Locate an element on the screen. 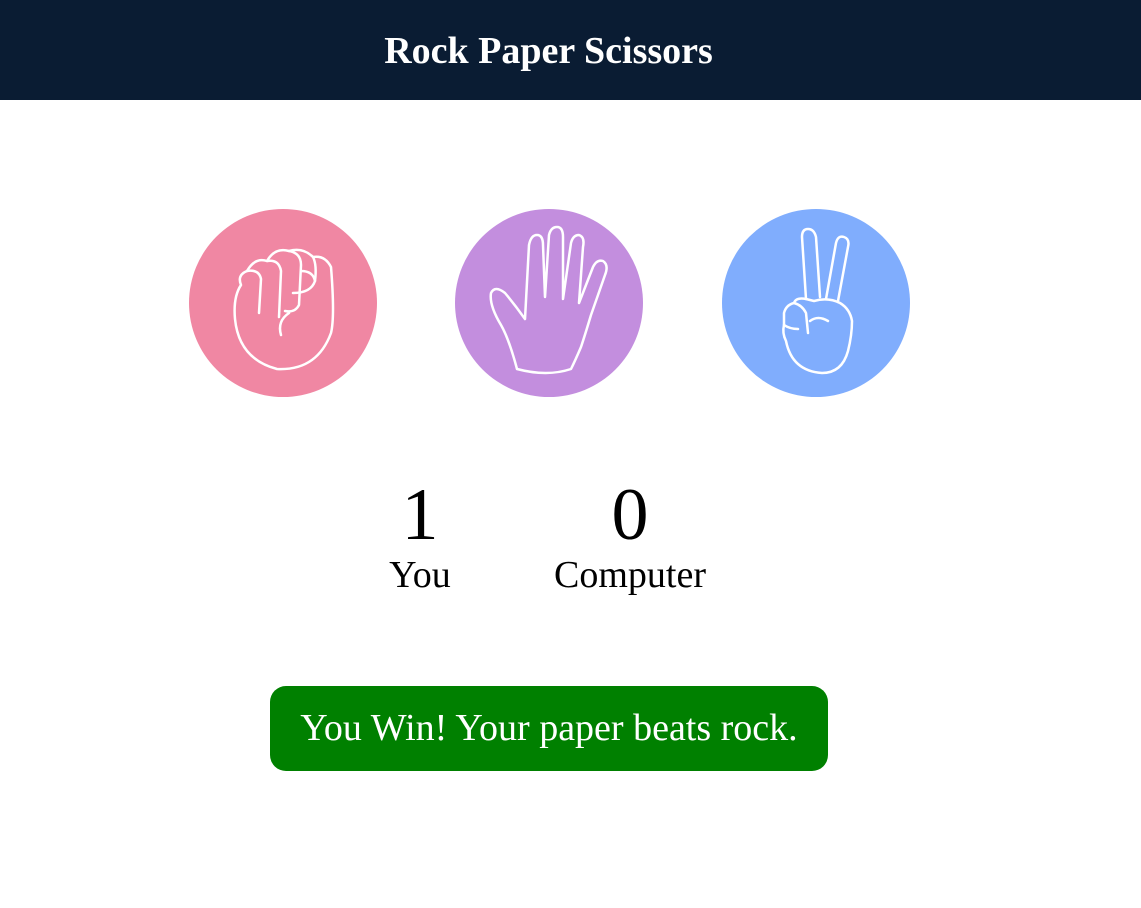 This screenshot has height=908, width=1141. page-title: Rock Paper Scissors is located at coordinates (548, 51).